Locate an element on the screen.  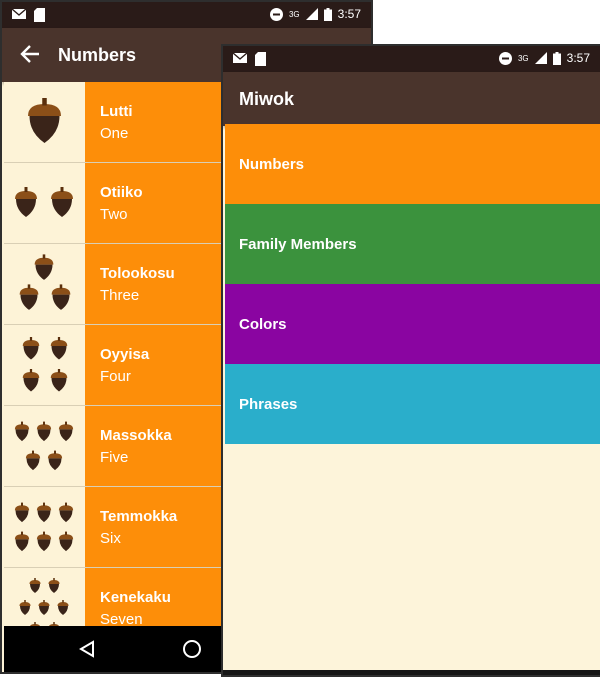
home-circle-icon is located at coordinates (192, 649).